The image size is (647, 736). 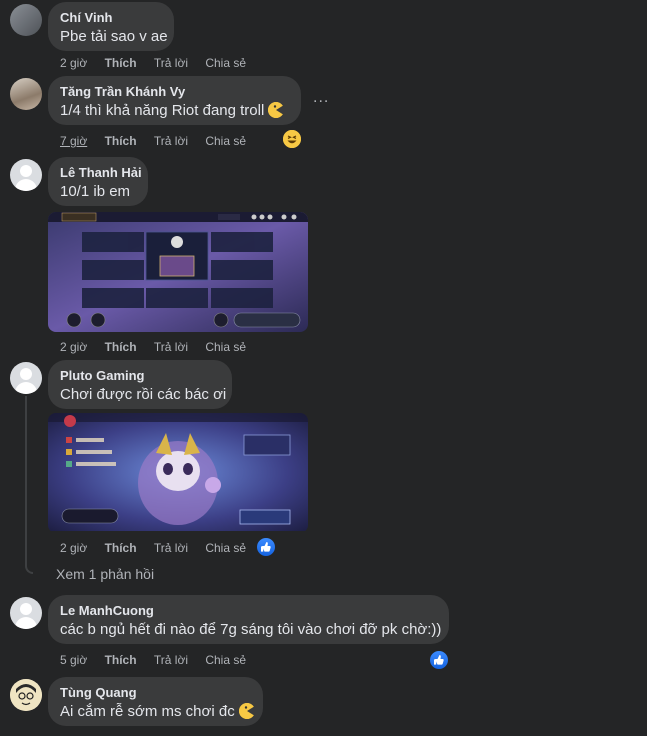 I want to click on comment-author: Le ManhCuong, so click(x=248, y=611).